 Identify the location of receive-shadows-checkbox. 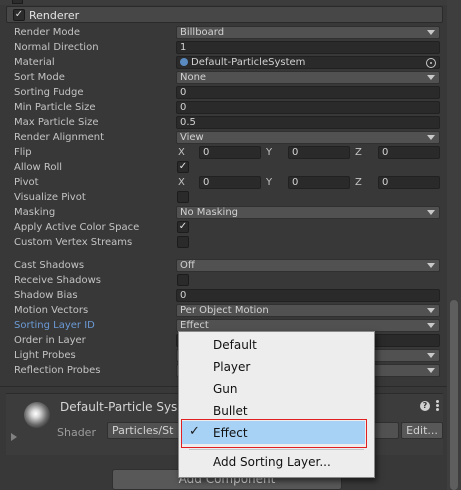
(183, 280).